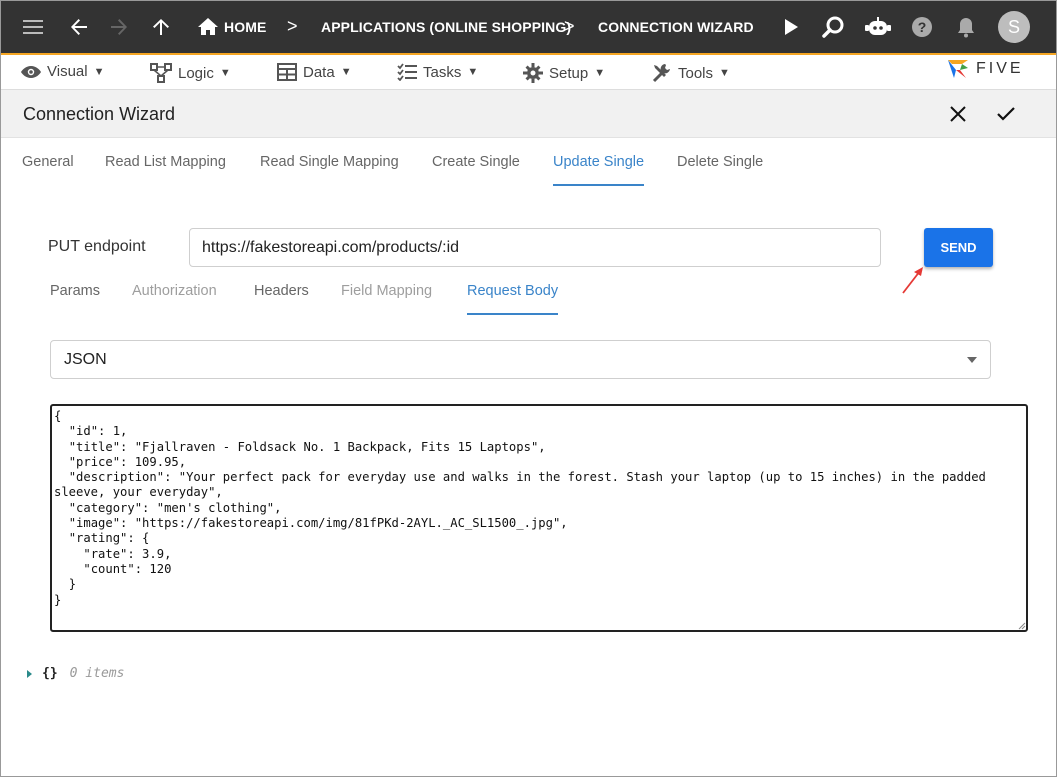 Image resolution: width=1057 pixels, height=777 pixels. I want to click on put-endpoint-input, so click(535, 247).